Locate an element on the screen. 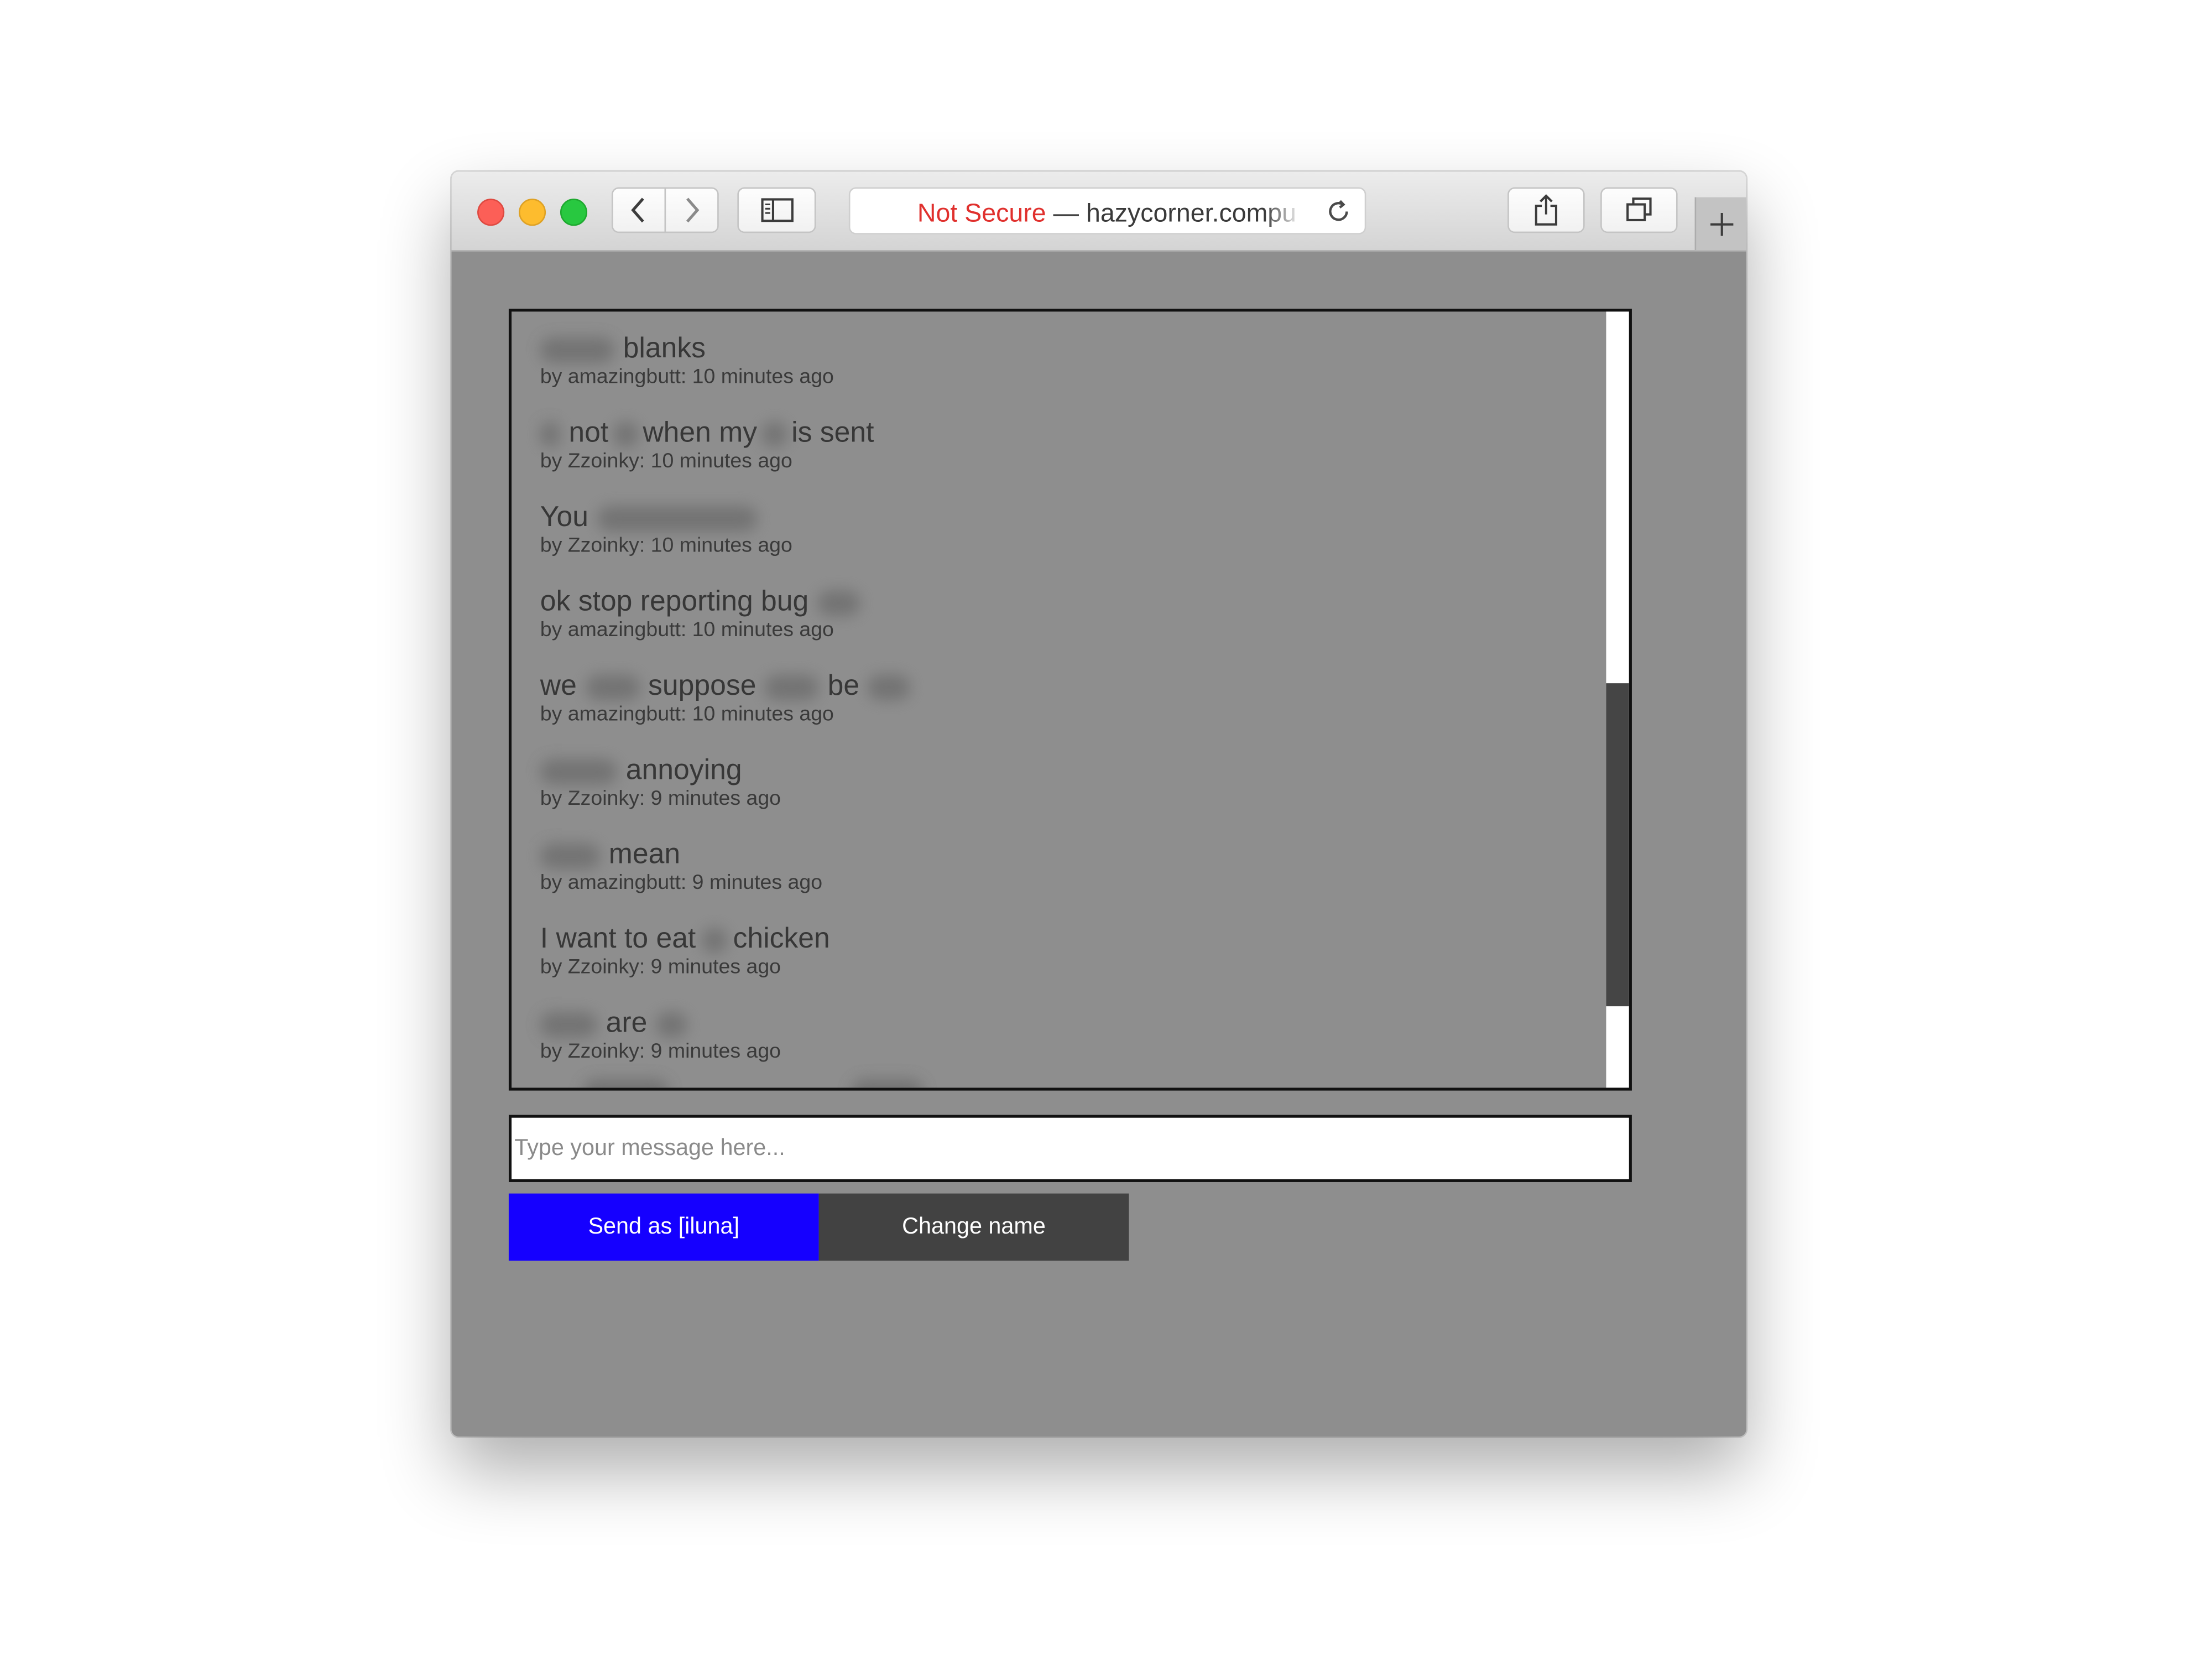 The image size is (2212, 1660). message-text-part: chicken is located at coordinates (782, 939).